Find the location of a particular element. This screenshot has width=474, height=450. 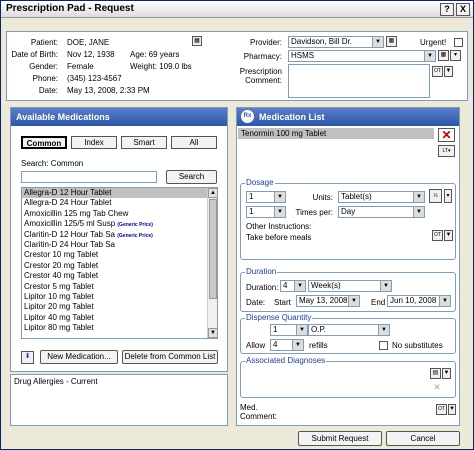

tab-common: Common is located at coordinates (44, 142).